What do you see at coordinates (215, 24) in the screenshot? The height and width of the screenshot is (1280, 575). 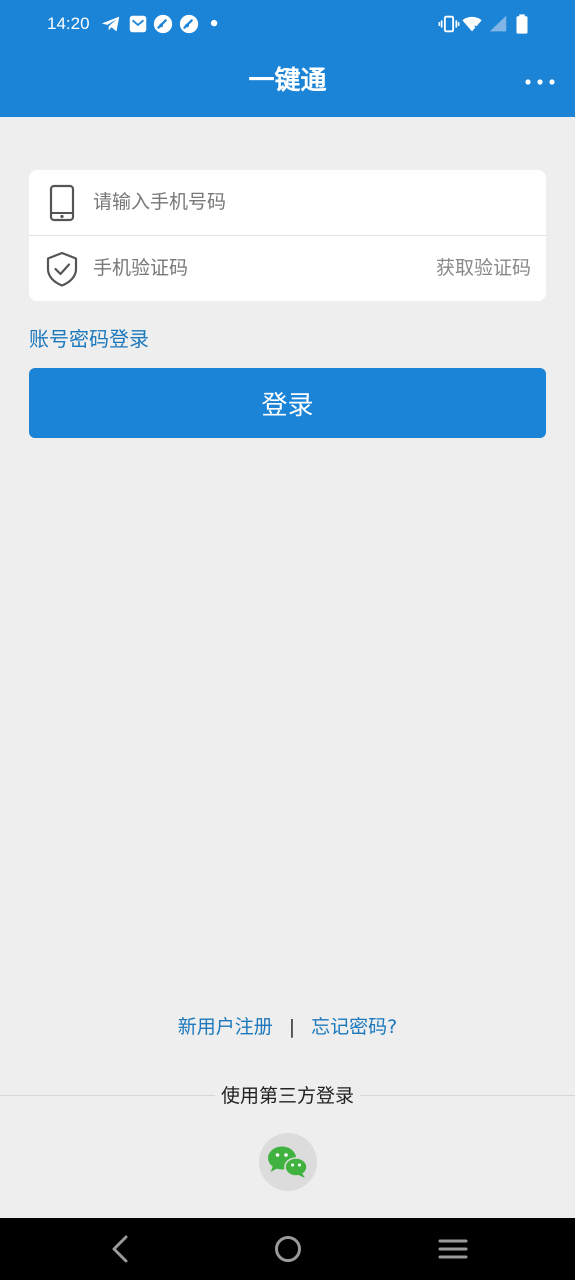 I see `dot-icon` at bounding box center [215, 24].